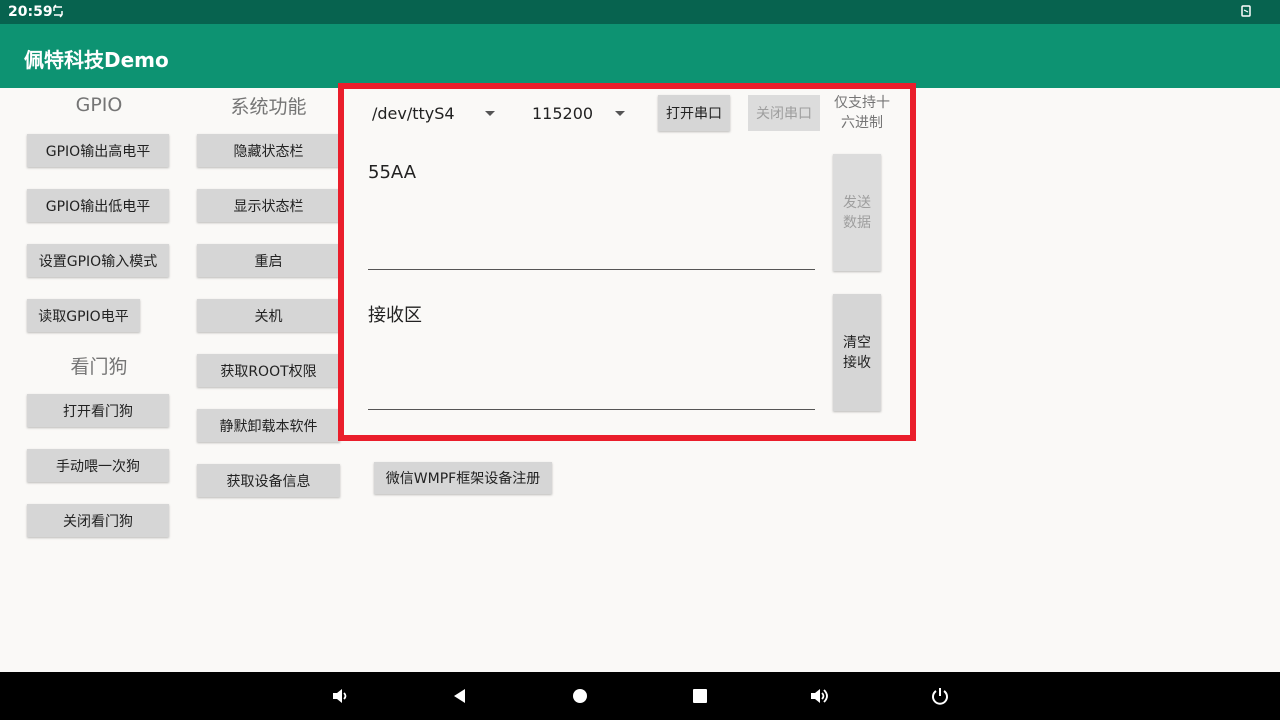 This screenshot has width=1280, height=720. Describe the element at coordinates (862, 123) in the screenshot. I see `hex-hint-line2: 六进制` at that location.